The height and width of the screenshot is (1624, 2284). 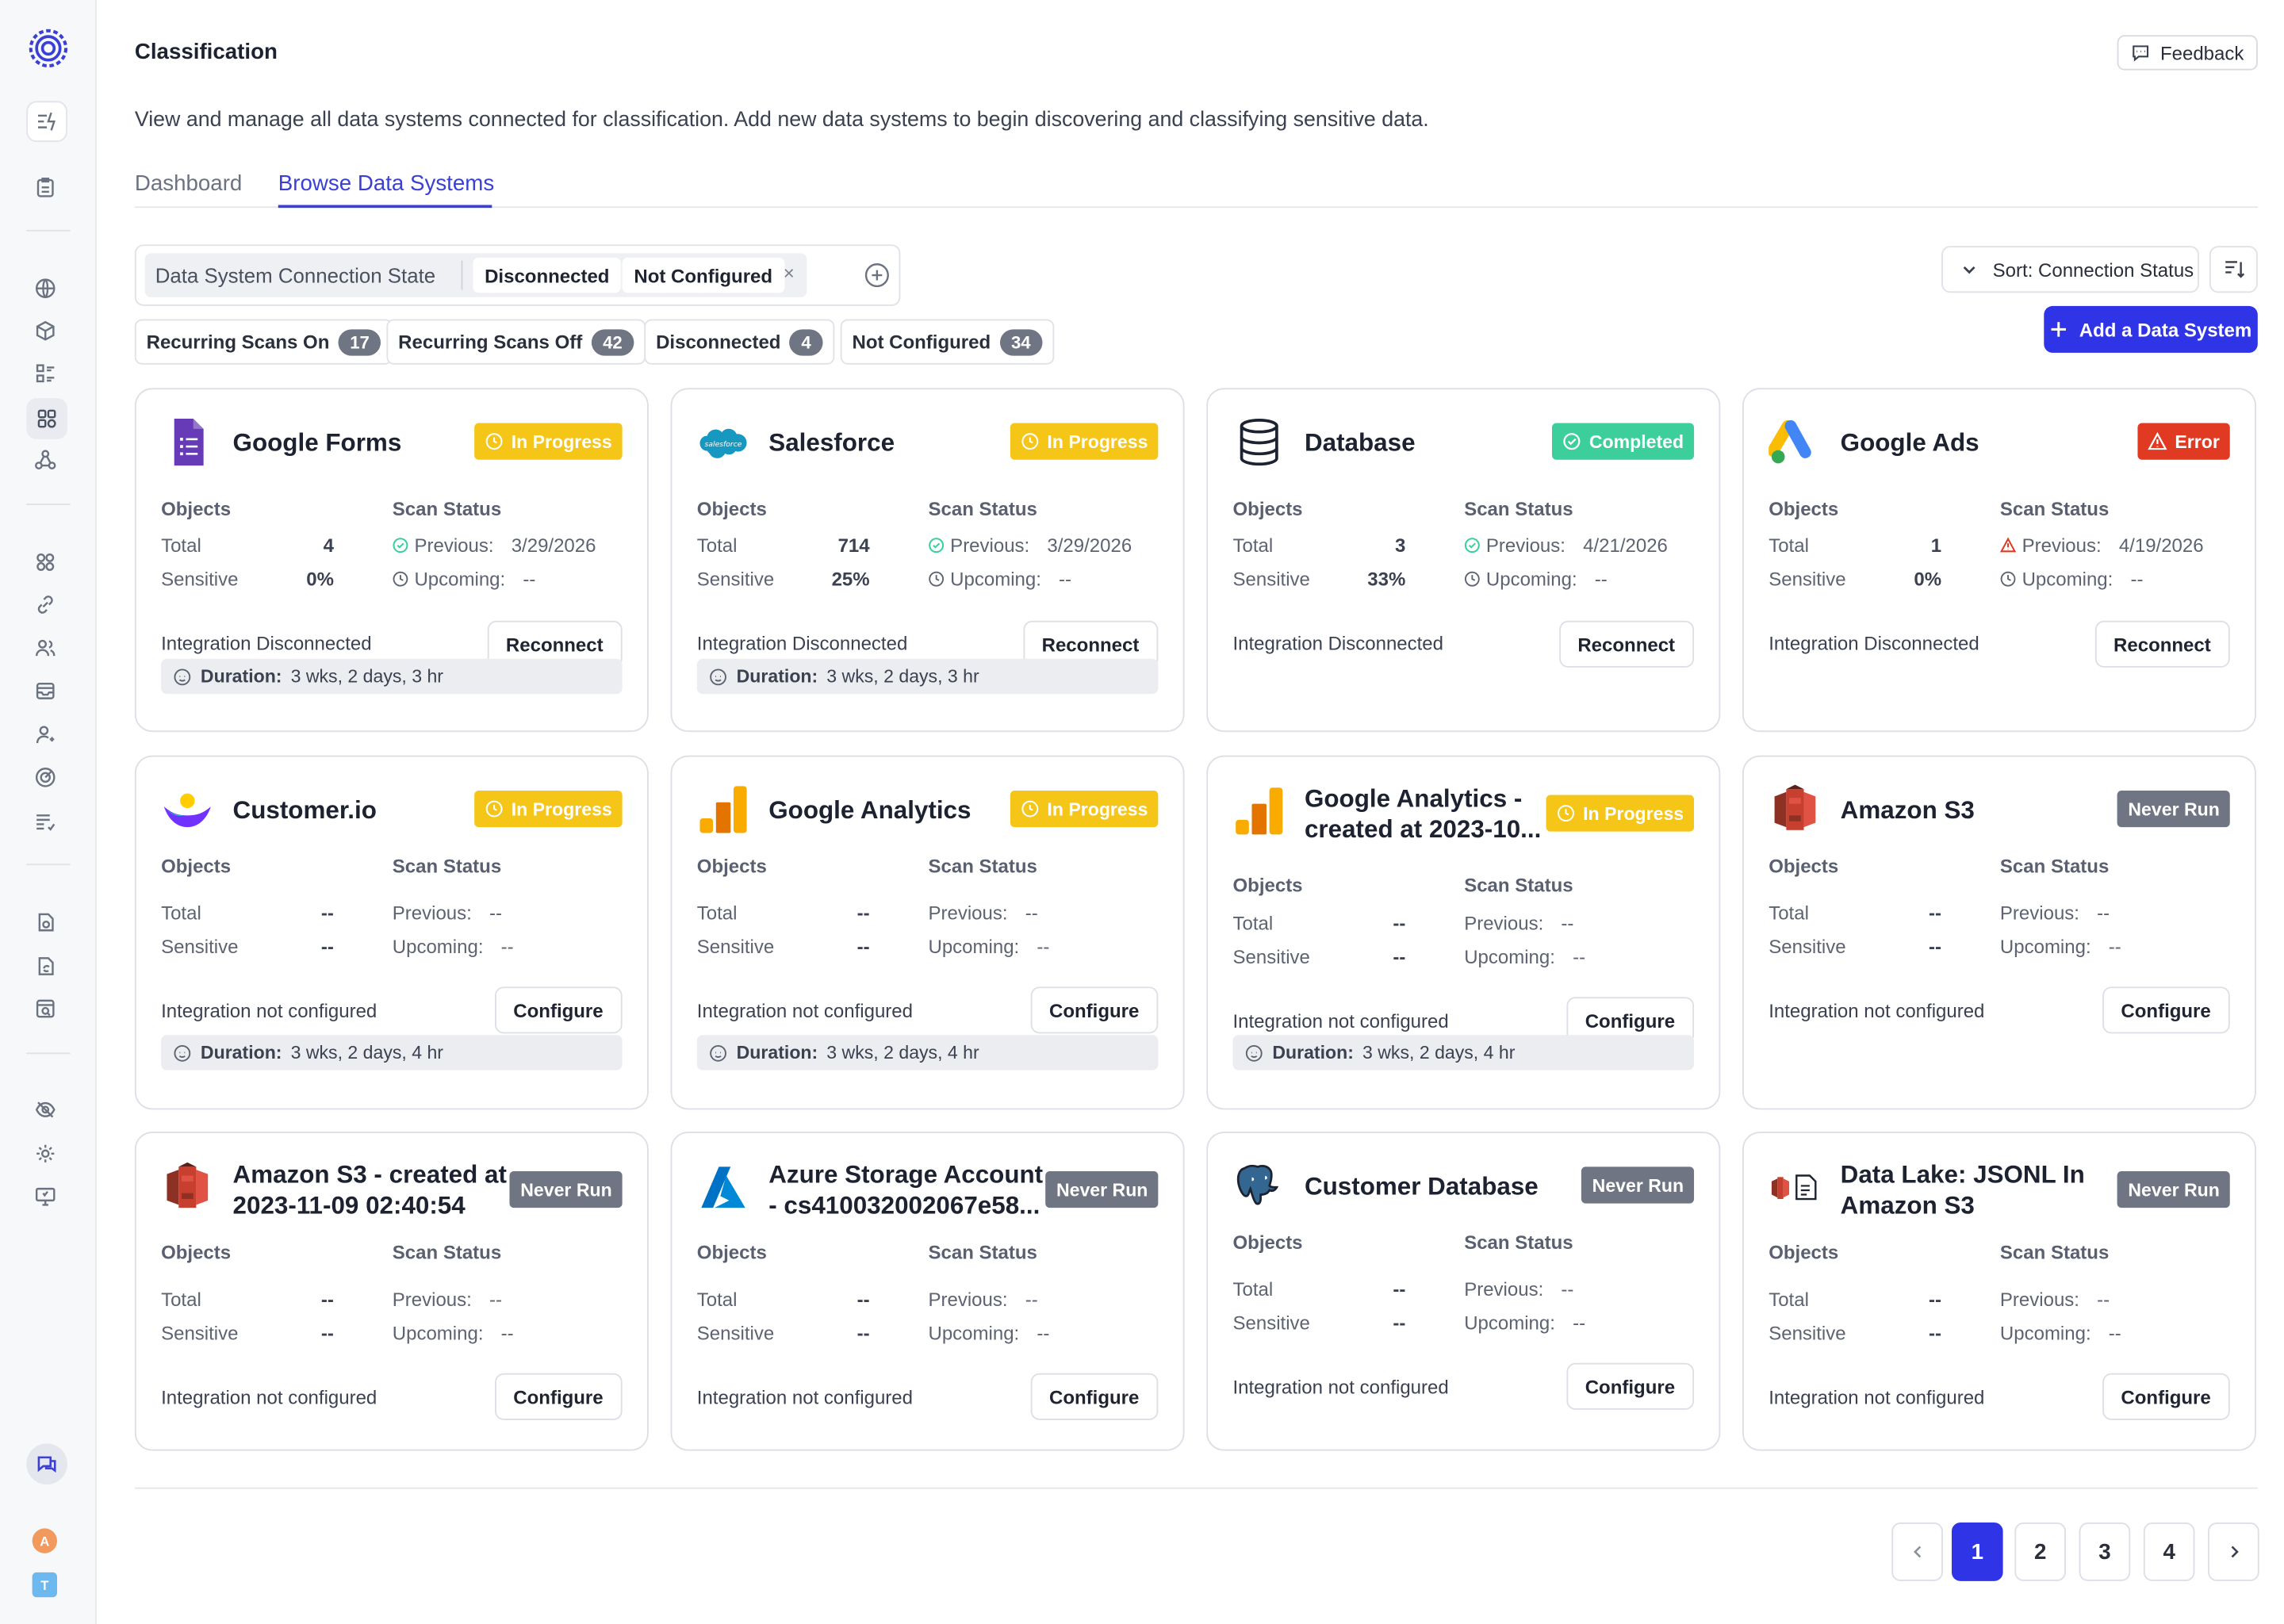 What do you see at coordinates (1472, 545) in the screenshot?
I see `check-circle-icon` at bounding box center [1472, 545].